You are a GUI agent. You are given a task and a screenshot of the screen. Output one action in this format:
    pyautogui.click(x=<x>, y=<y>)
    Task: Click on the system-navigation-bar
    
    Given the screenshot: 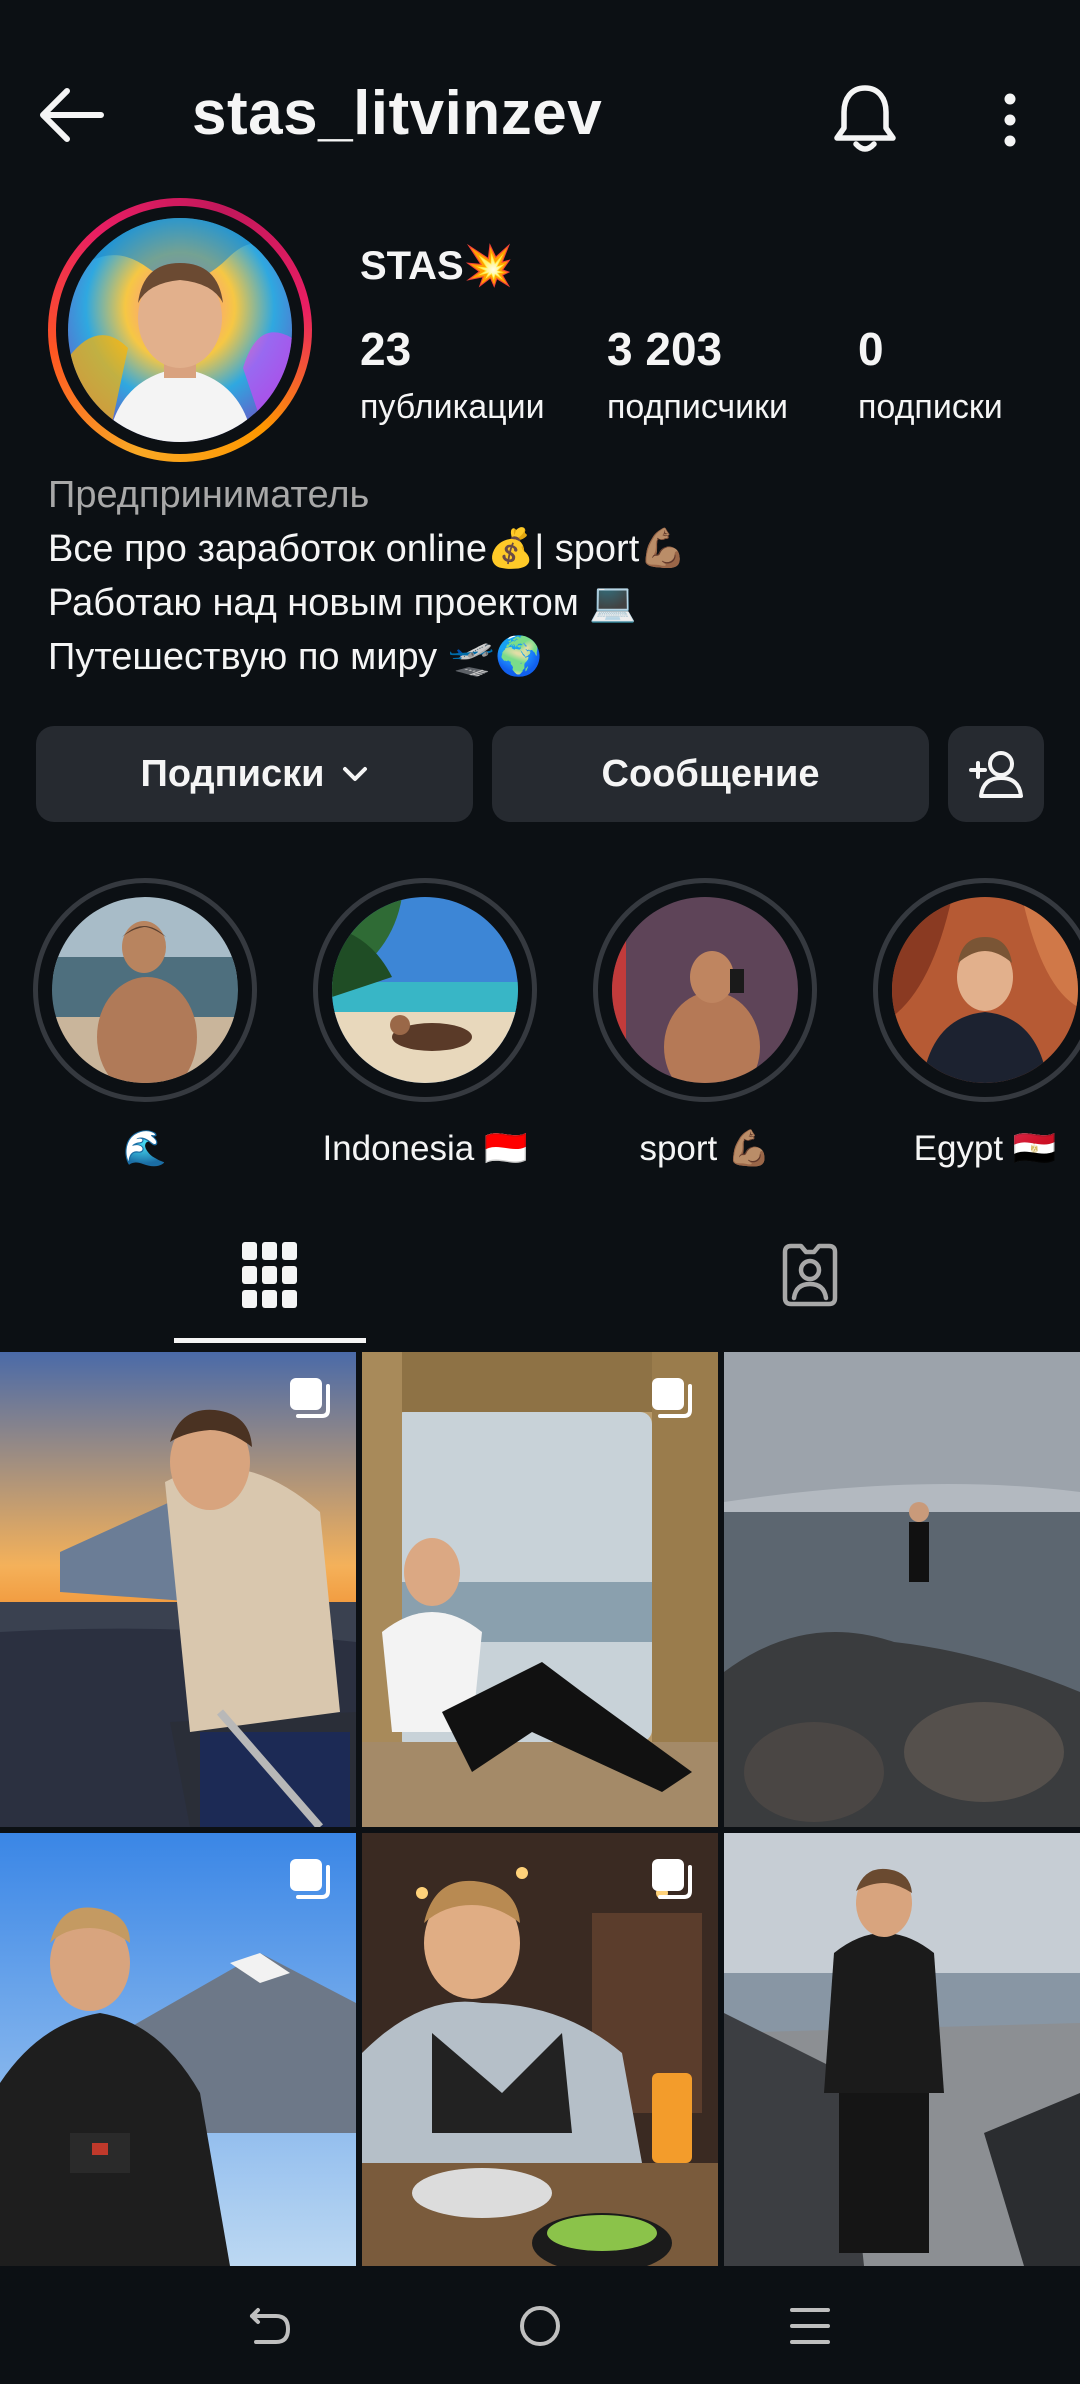 What is the action you would take?
    pyautogui.click(x=540, y=2325)
    